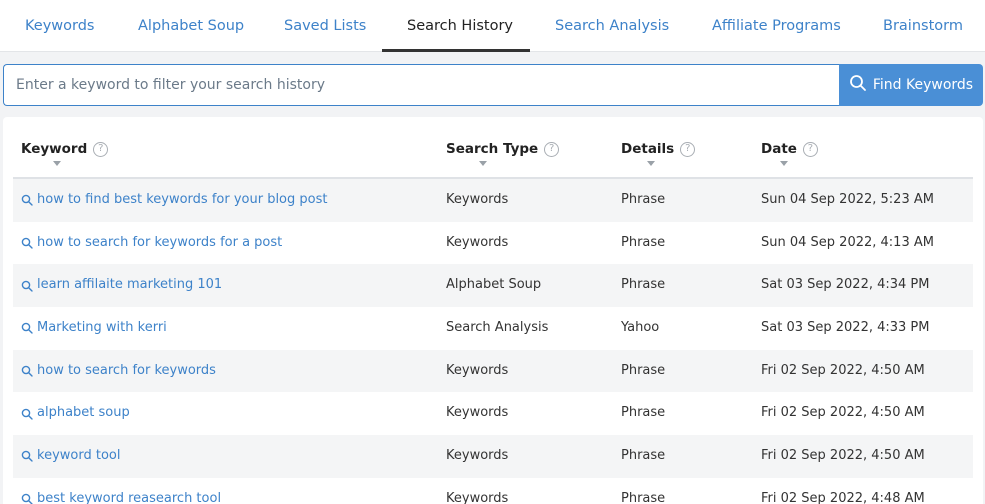  I want to click on keyword-cell: Marketing with kerri, so click(94, 330).